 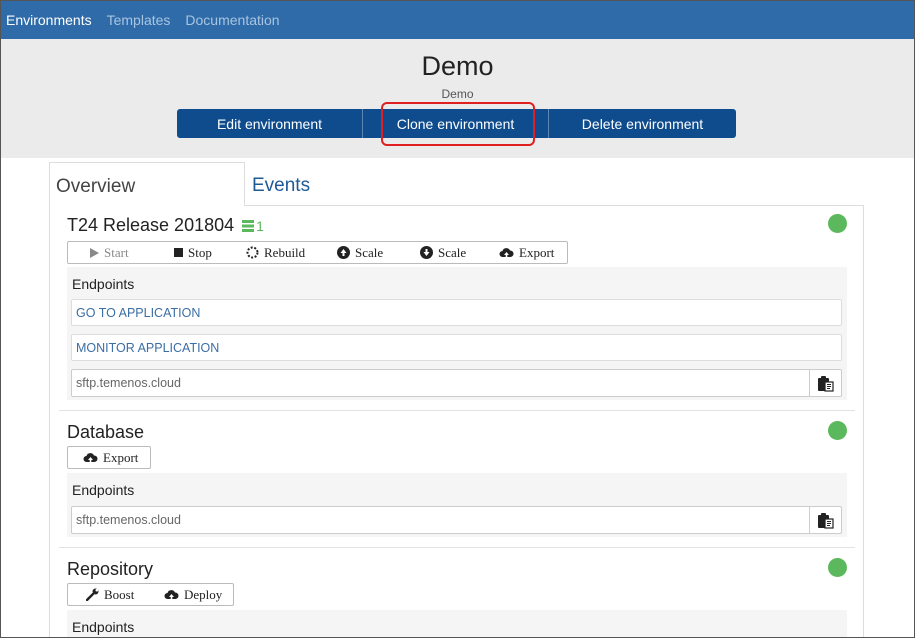 What do you see at coordinates (151, 225) in the screenshot?
I see `t24-title-text: T24 Release 201804` at bounding box center [151, 225].